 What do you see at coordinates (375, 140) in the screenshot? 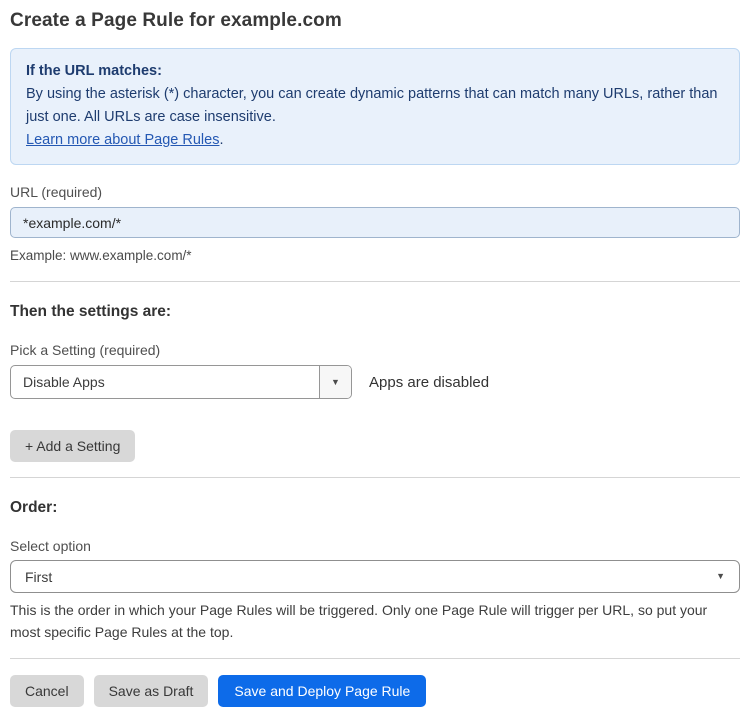
I see `info-box-link-line: Learn more about Page Rules.` at bounding box center [375, 140].